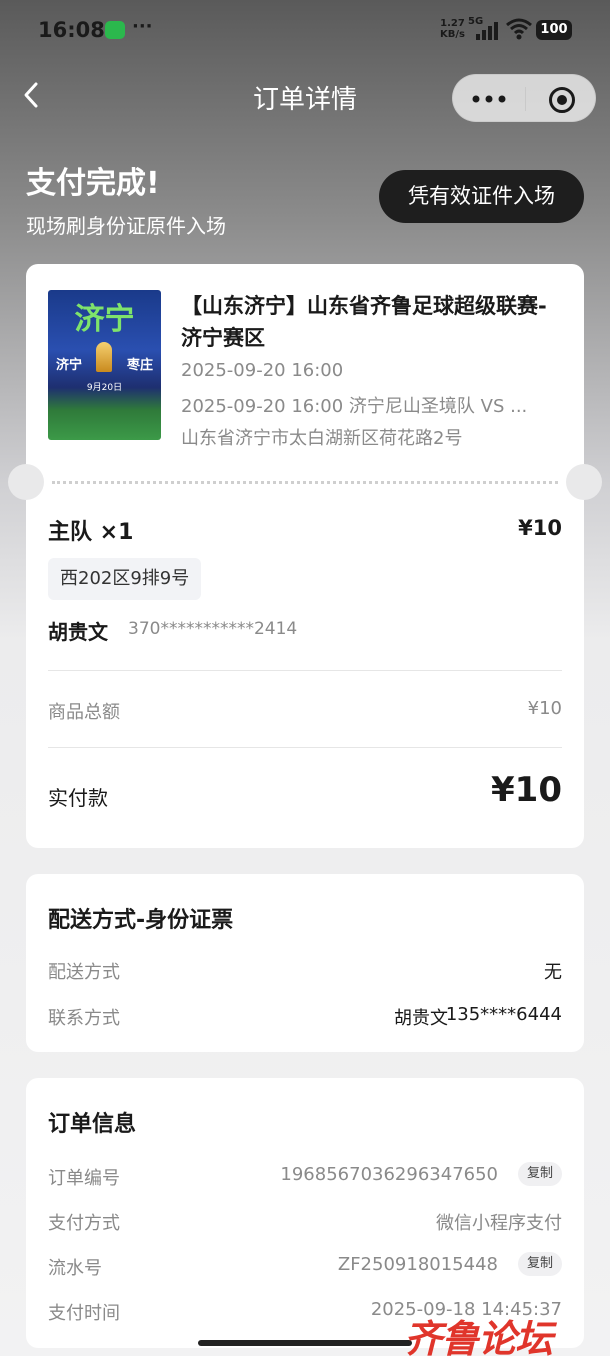  What do you see at coordinates (84, 1018) in the screenshot?
I see `contact-label: 联系方式` at bounding box center [84, 1018].